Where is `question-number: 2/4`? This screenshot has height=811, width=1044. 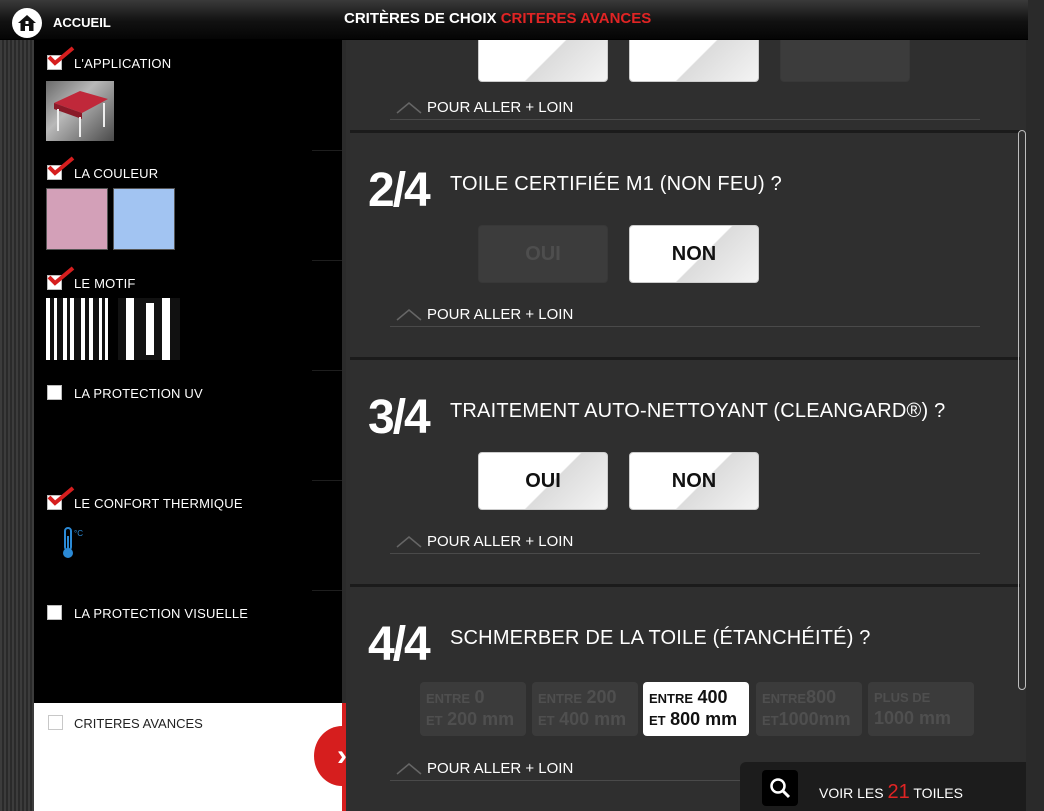
question-number: 2/4 is located at coordinates (399, 190).